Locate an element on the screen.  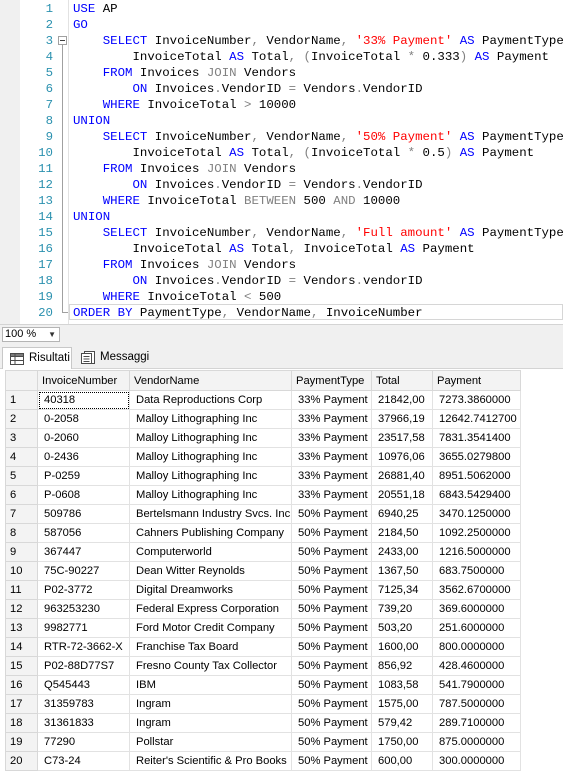
table-cell: Fresno County Tax Collector is located at coordinates (210, 666).